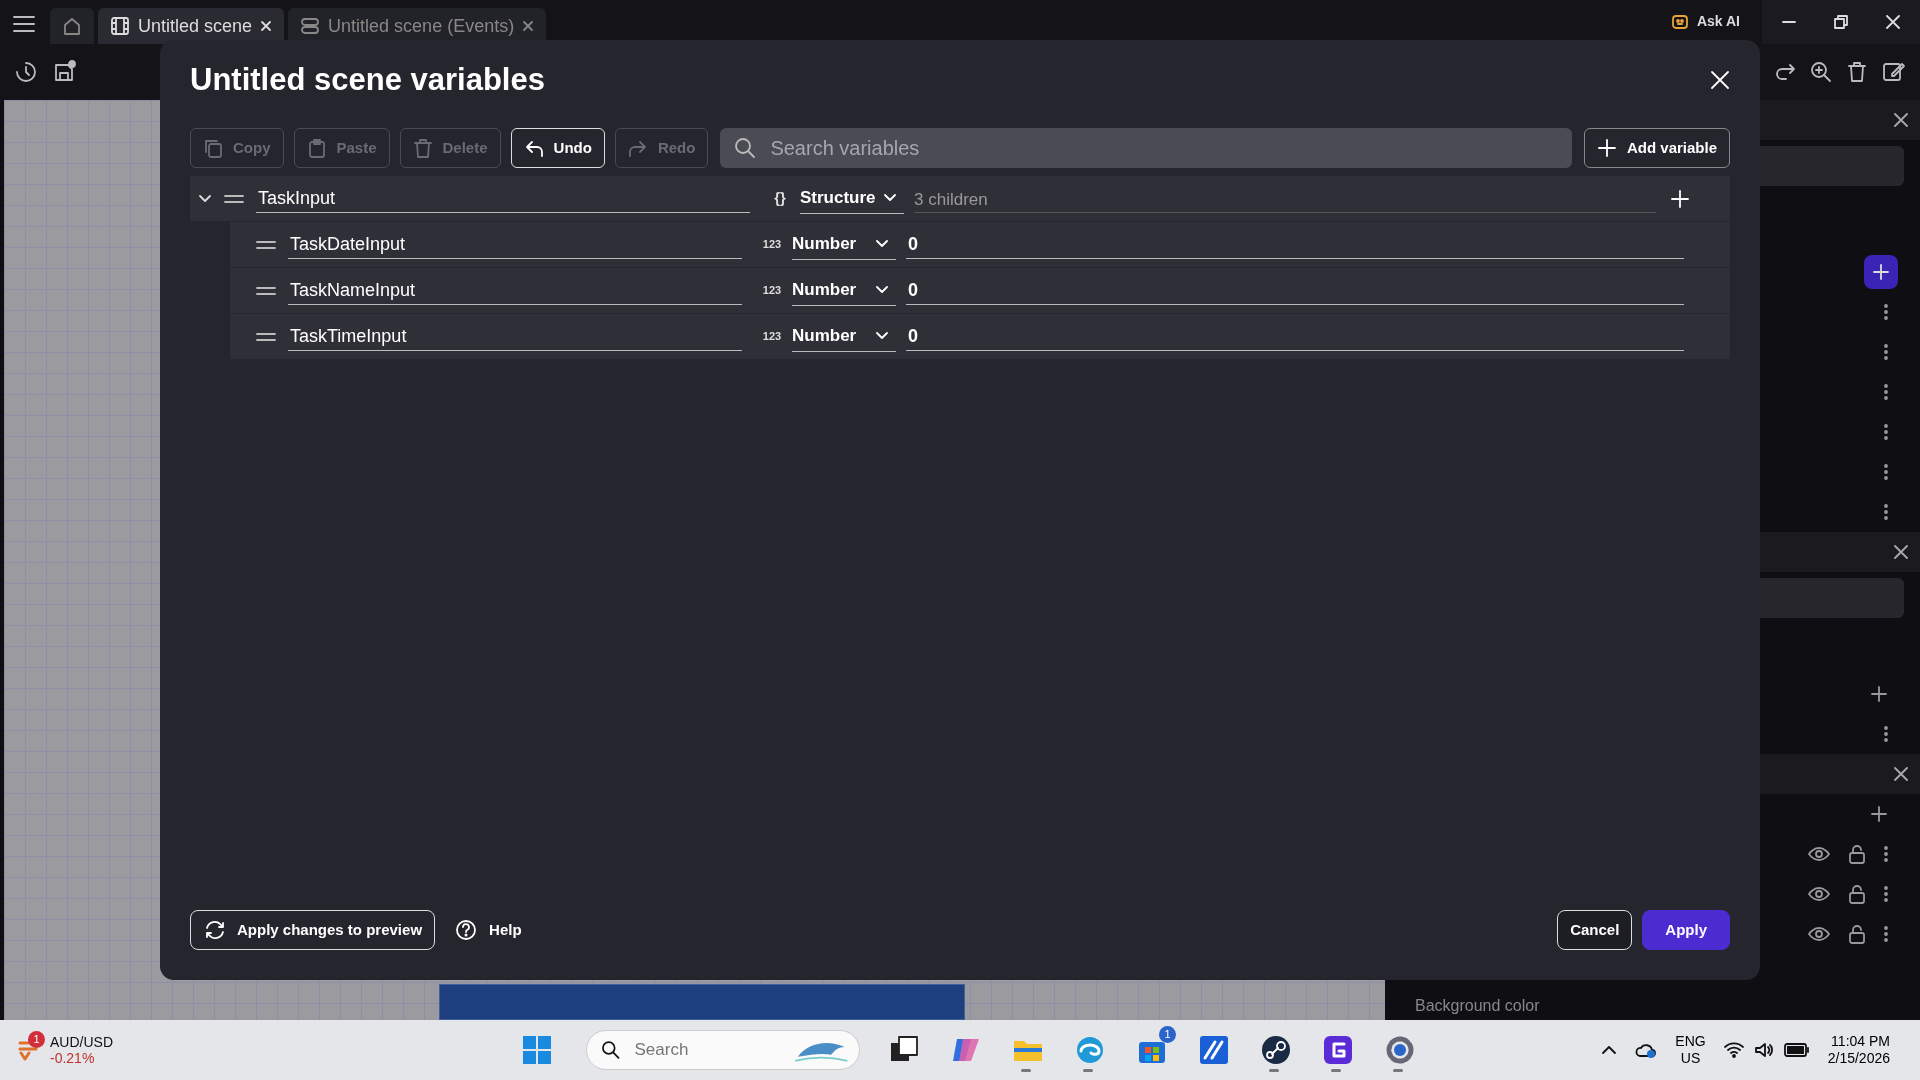 This screenshot has width=1920, height=1080. Describe the element at coordinates (557, 148) in the screenshot. I see `toolbar-button: Undo` at that location.